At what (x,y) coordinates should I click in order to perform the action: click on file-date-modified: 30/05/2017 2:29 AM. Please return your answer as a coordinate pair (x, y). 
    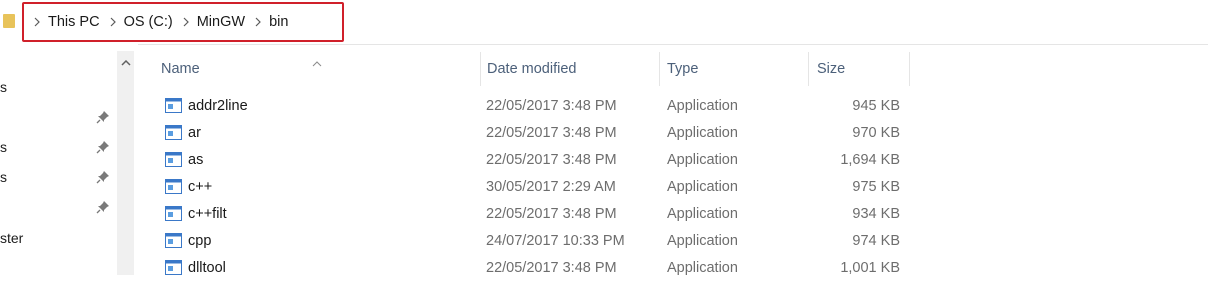
    Looking at the image, I should click on (551, 187).